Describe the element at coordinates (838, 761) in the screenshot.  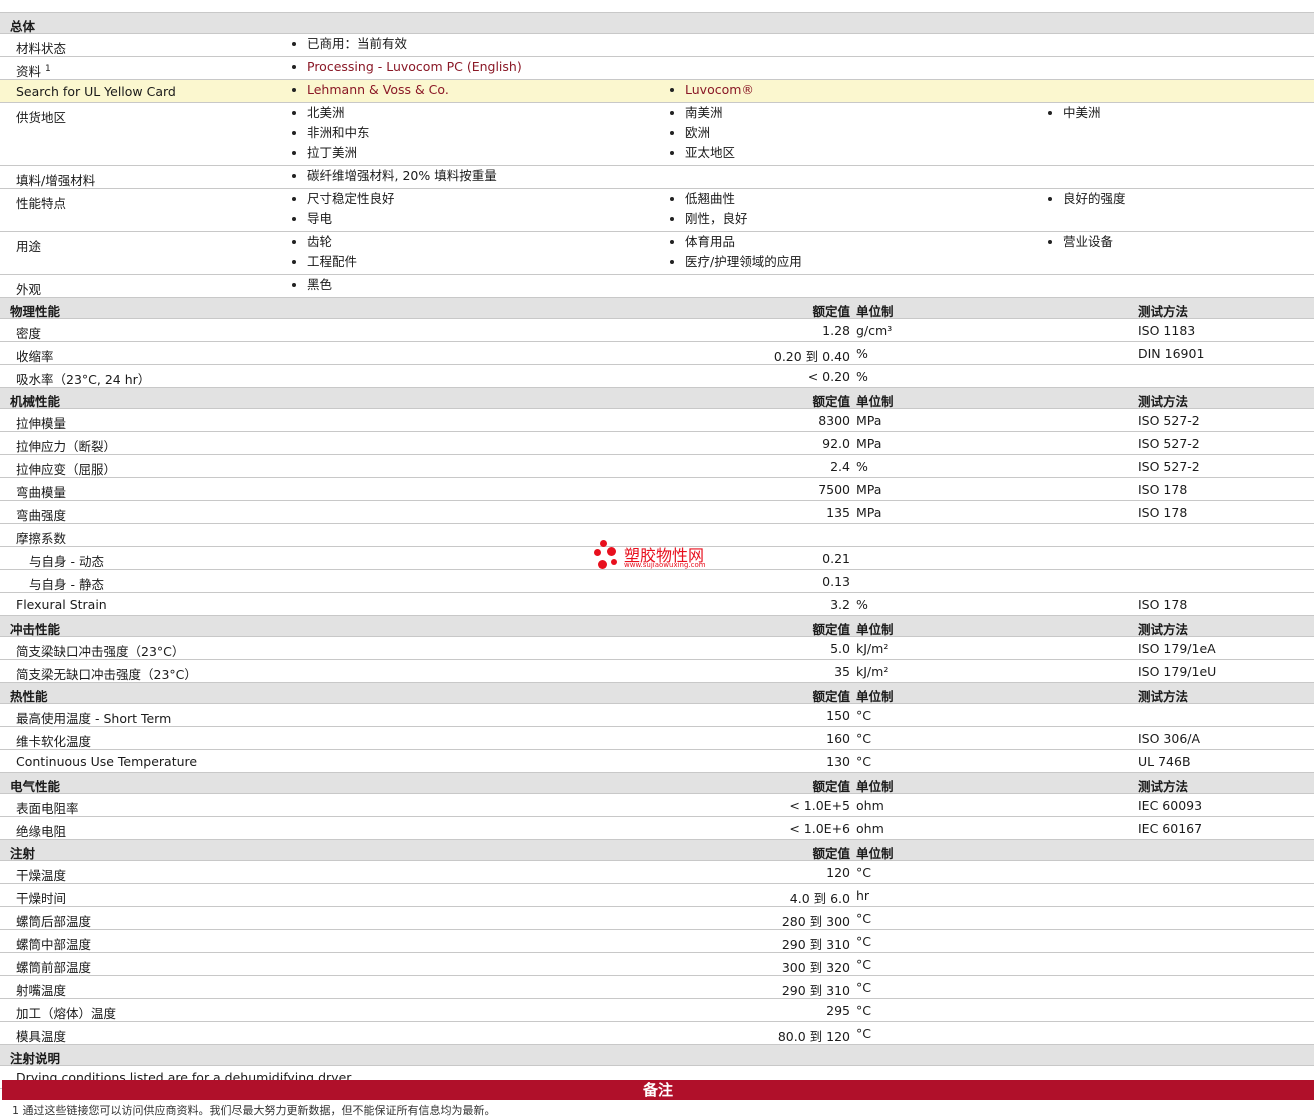
I see `row-value: 130` at that location.